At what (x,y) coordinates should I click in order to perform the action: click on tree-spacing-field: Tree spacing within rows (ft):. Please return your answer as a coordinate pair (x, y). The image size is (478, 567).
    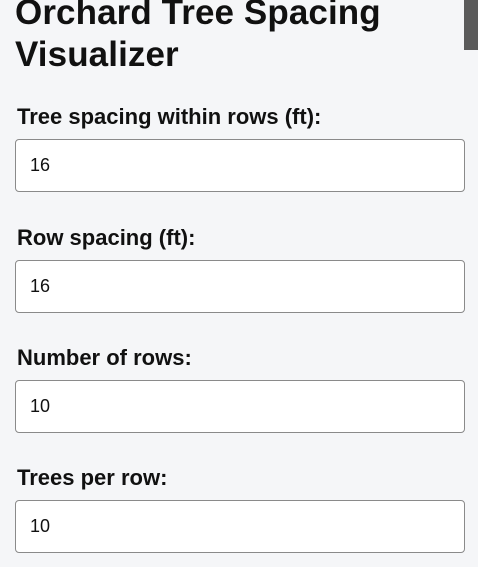
    Looking at the image, I should click on (240, 148).